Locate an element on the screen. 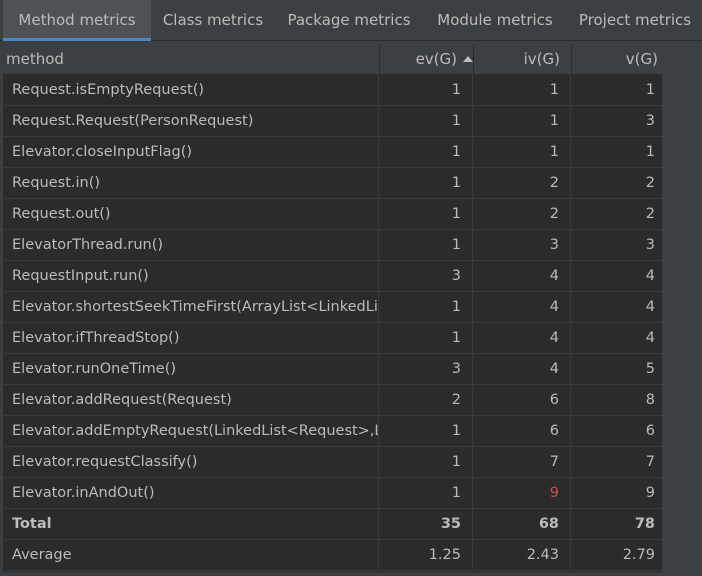  column-header-ev: ev(G) is located at coordinates (426, 59).